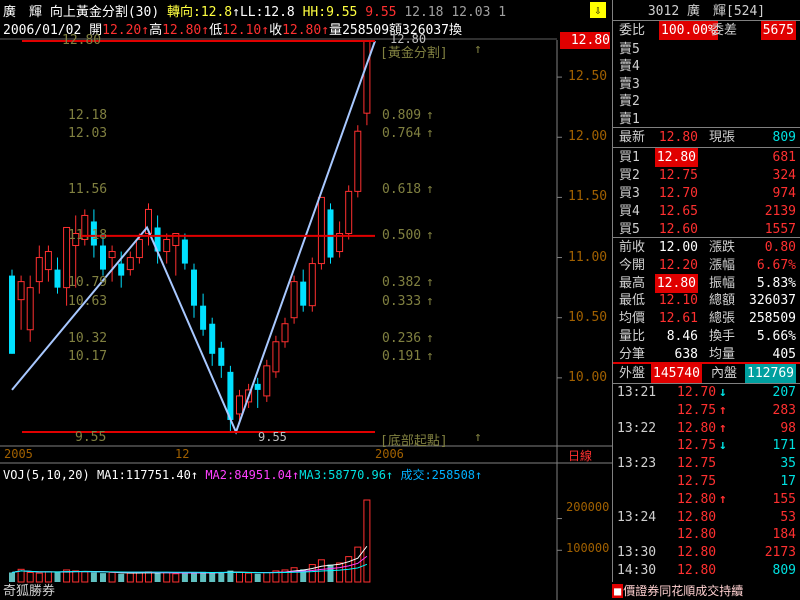 The width and height of the screenshot is (800, 600). I want to click on price-tick: 10.00, so click(588, 377).